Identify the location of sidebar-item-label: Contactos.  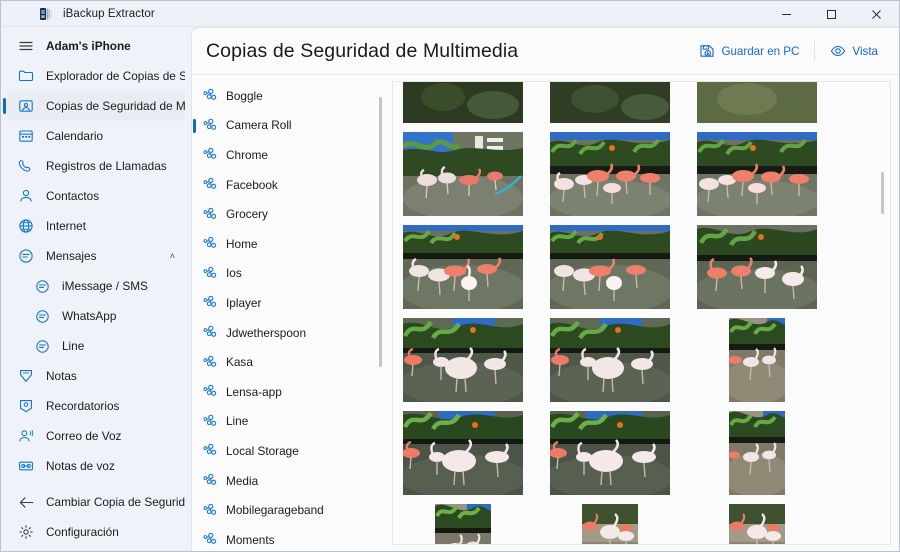
(73, 196).